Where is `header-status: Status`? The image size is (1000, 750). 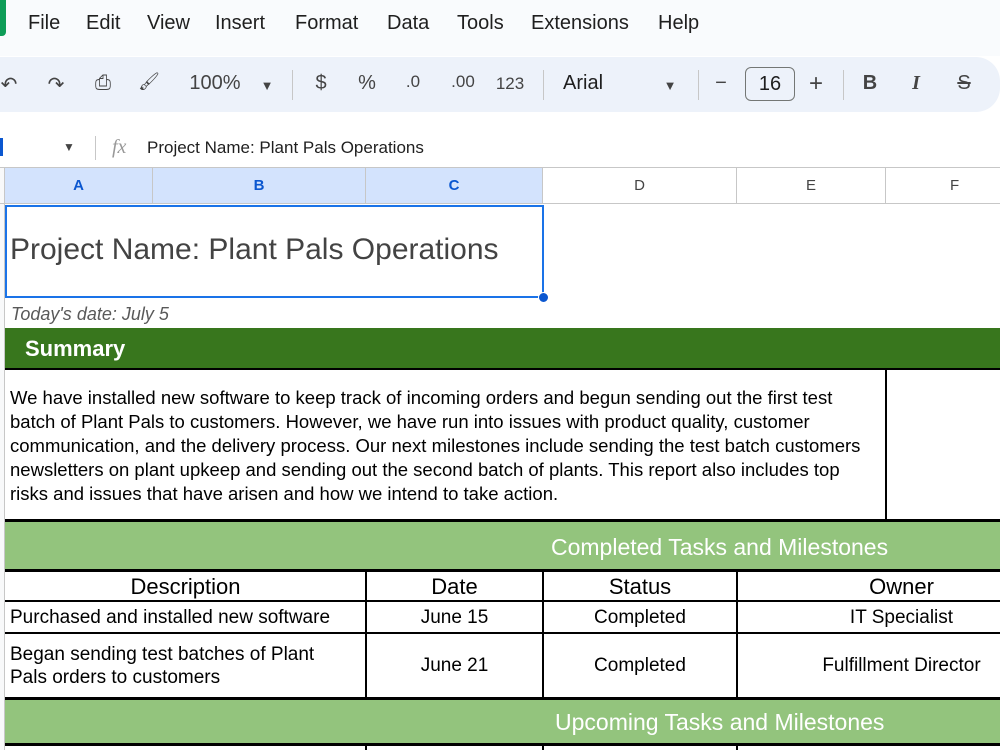 header-status: Status is located at coordinates (640, 586).